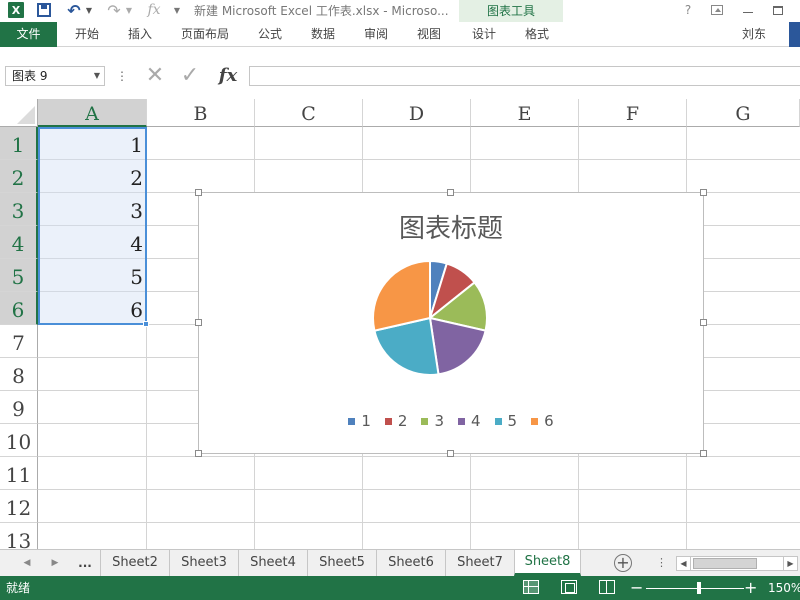 Image resolution: width=800 pixels, height=600 pixels. What do you see at coordinates (506, 421) in the screenshot?
I see `legend-item-5: 5` at bounding box center [506, 421].